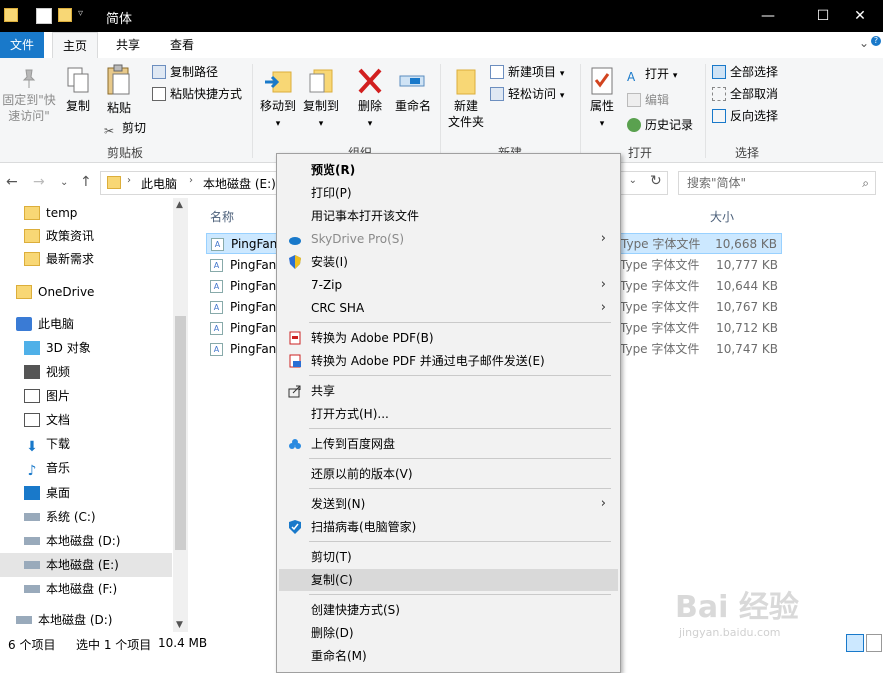  What do you see at coordinates (47, 444) in the screenshot?
I see `nav-item-downloads: ⬇ 下载` at bounding box center [47, 444].